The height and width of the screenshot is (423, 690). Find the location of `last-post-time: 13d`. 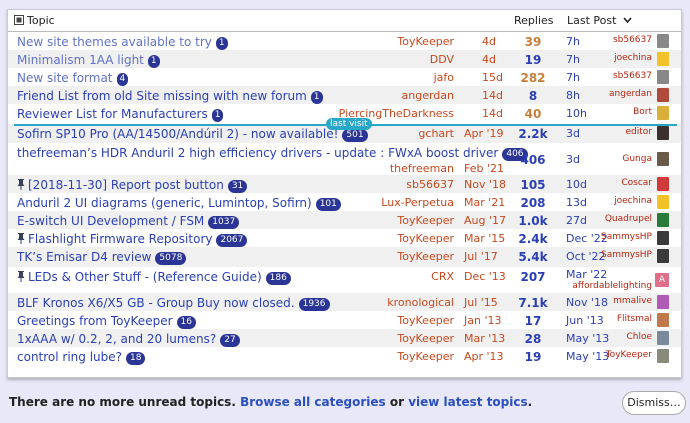

last-post-time: 13d is located at coordinates (576, 202).